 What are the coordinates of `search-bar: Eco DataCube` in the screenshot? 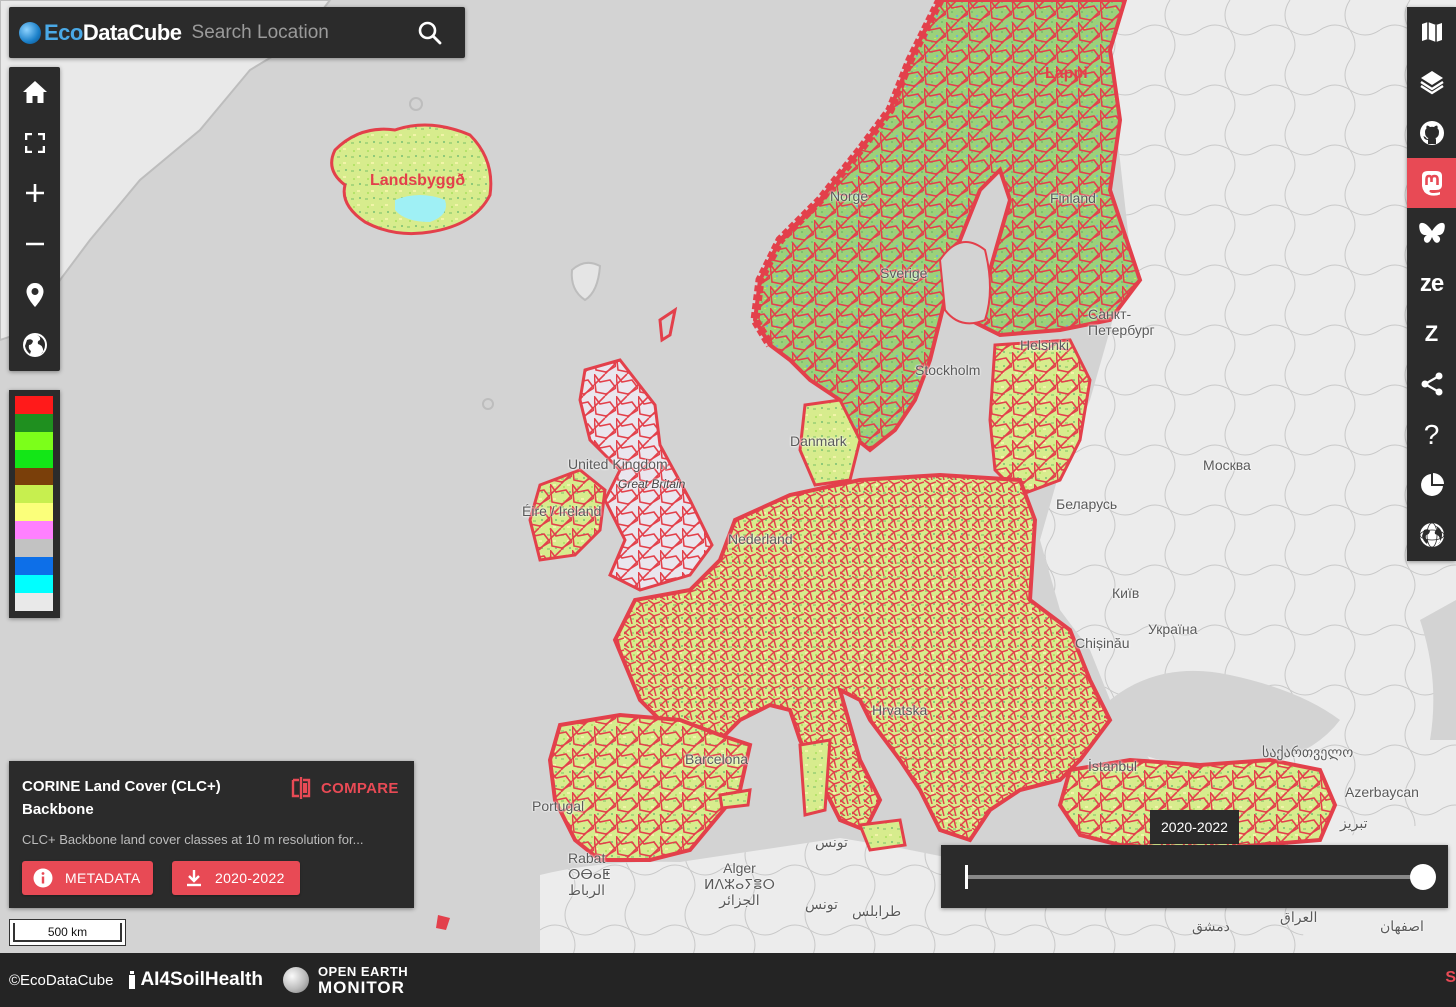 It's located at (237, 32).